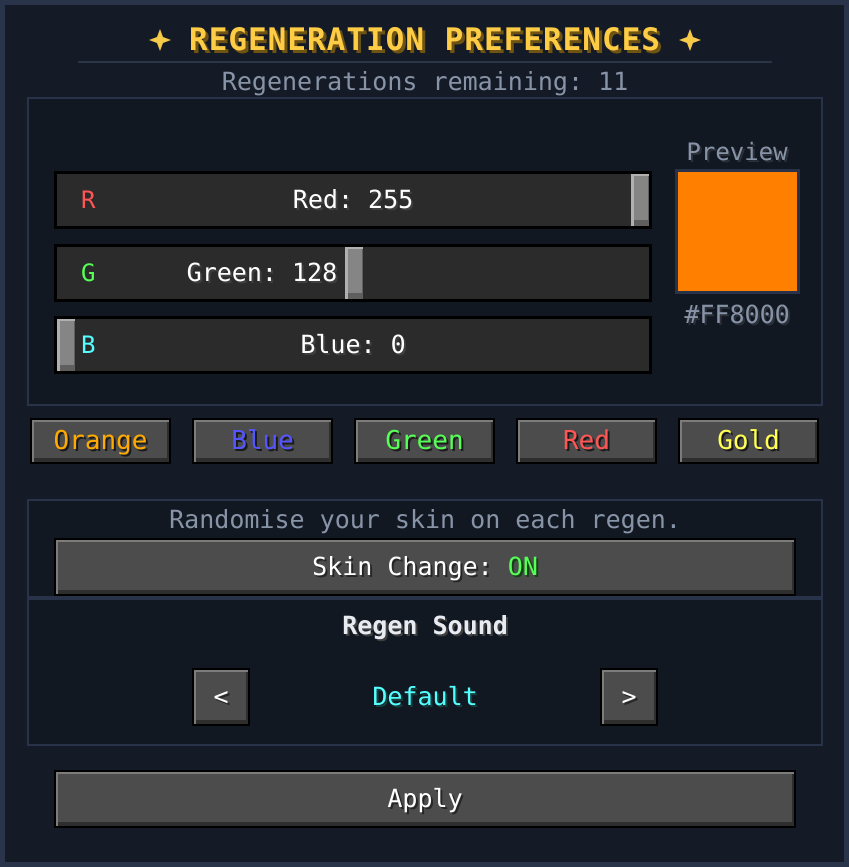 This screenshot has width=849, height=867. What do you see at coordinates (629, 697) in the screenshot?
I see `next-button: >` at bounding box center [629, 697].